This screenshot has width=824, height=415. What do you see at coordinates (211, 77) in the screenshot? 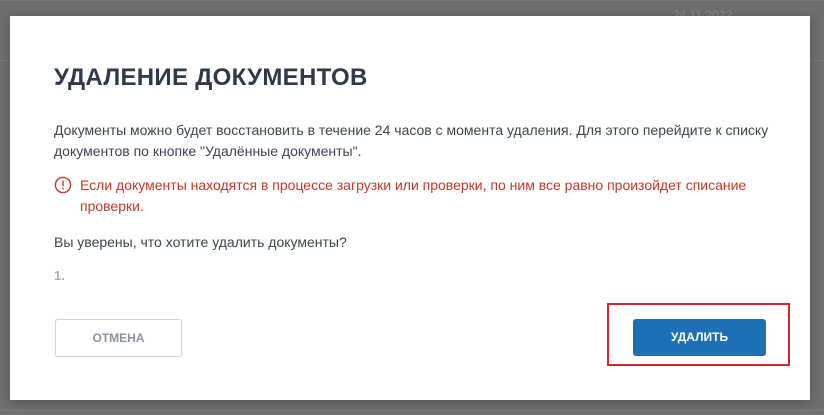
I see `dialog-title: УДАЛЕНИЕ ДОКУМЕНТОВ` at bounding box center [211, 77].